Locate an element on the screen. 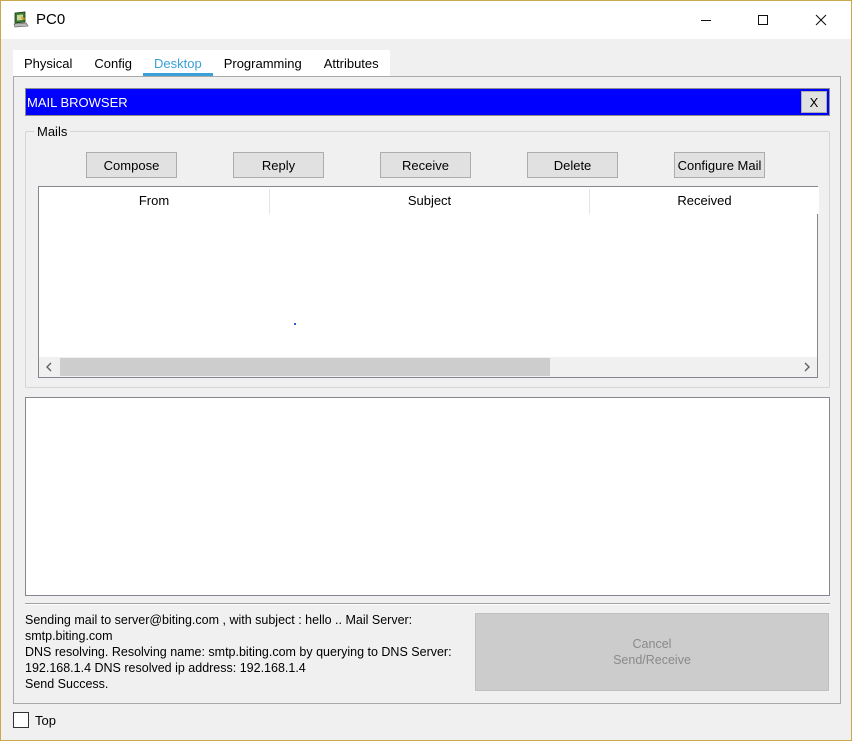  compose-button: Compose is located at coordinates (131, 165).